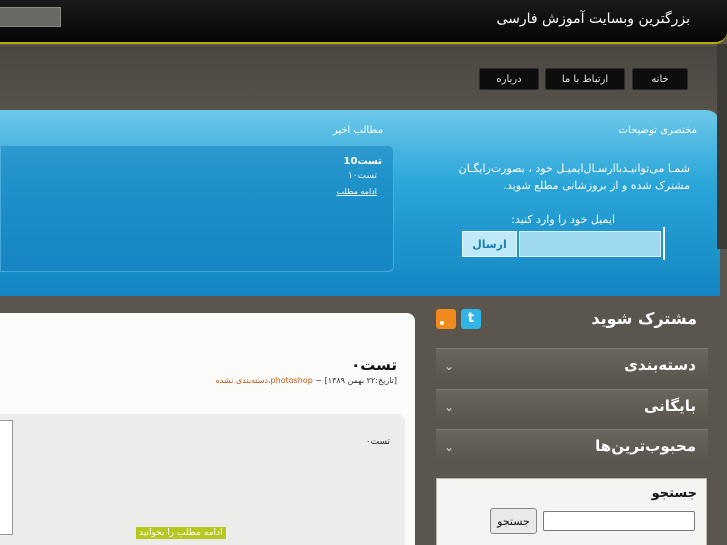  I want to click on nav-home-button: خانه, so click(660, 79).